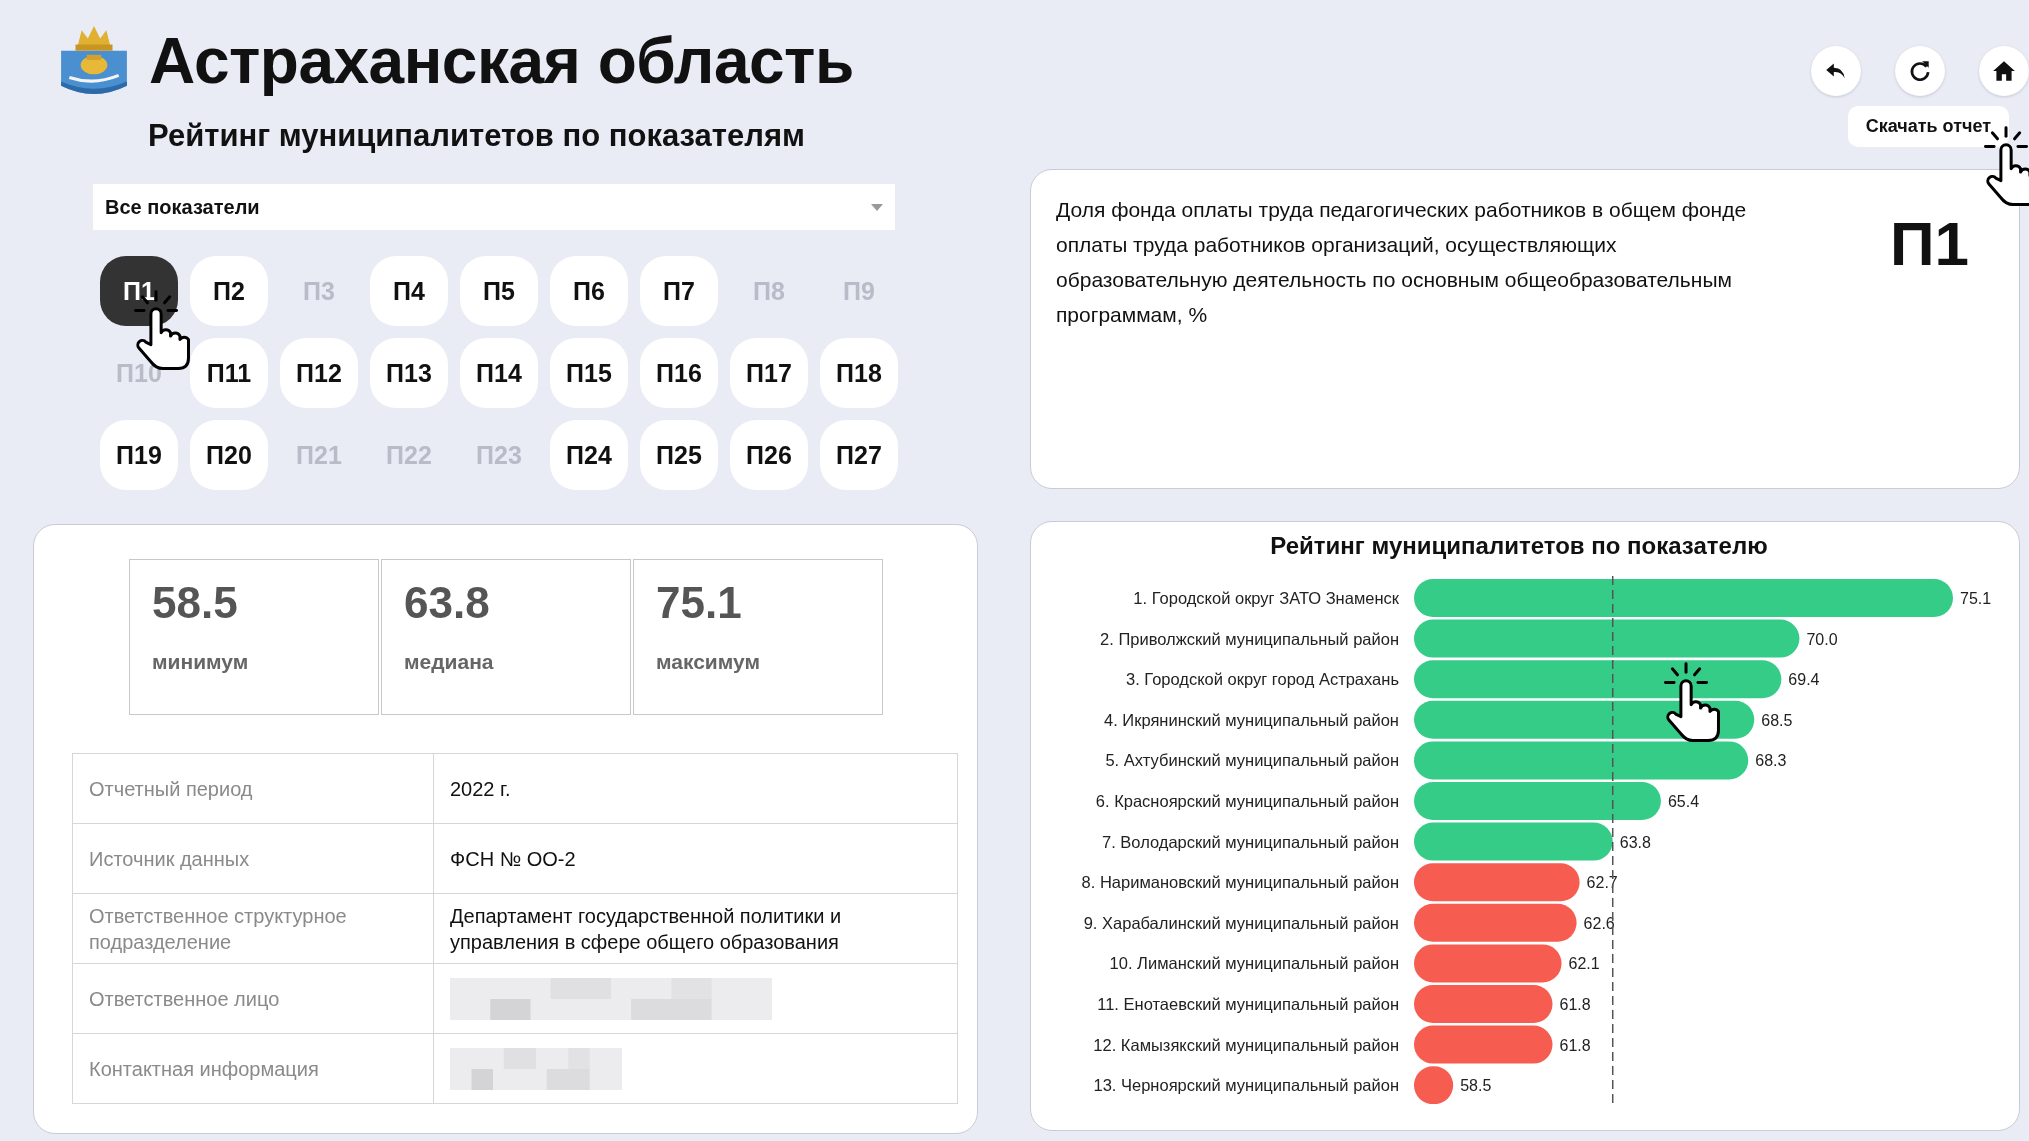 This screenshot has width=2029, height=1141. What do you see at coordinates (319, 373) in the screenshot?
I see `indicator-button: П12` at bounding box center [319, 373].